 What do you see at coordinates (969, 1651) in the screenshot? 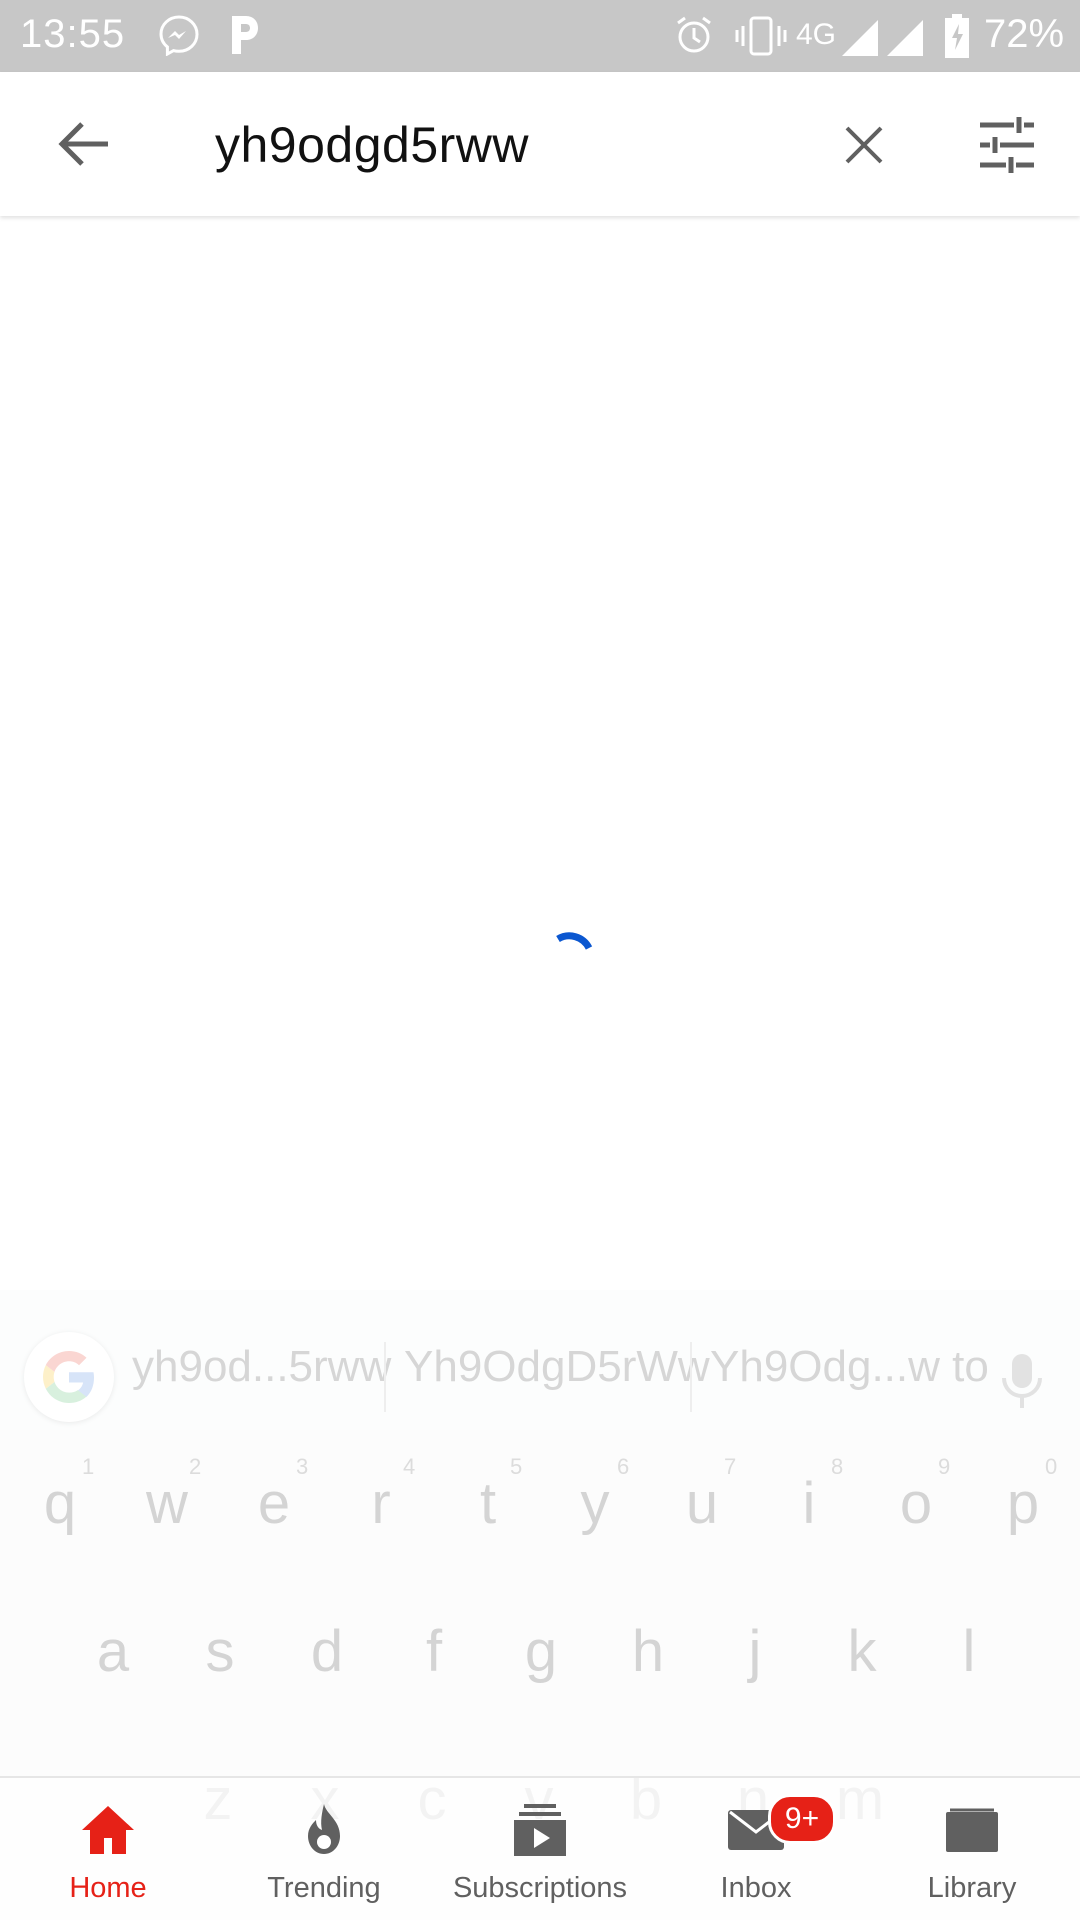
I see `key-l: l` at bounding box center [969, 1651].